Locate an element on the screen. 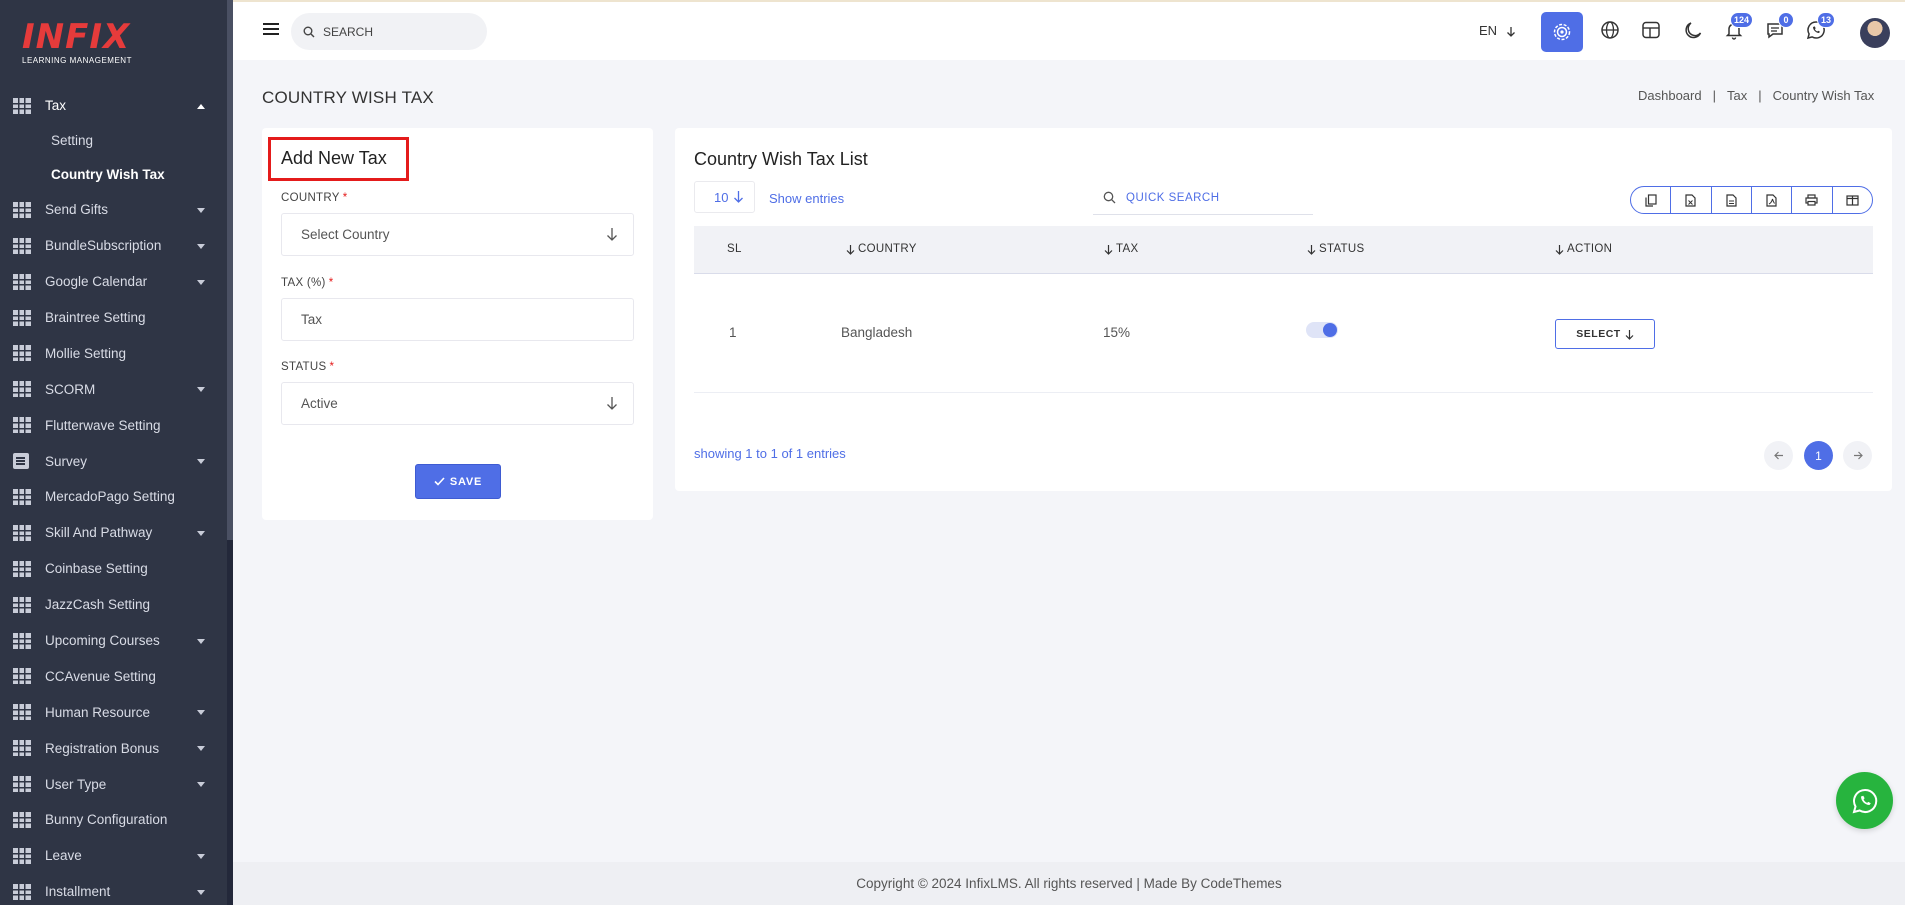 Image resolution: width=1905 pixels, height=905 pixels. arrow-right-icon is located at coordinates (1858, 455).